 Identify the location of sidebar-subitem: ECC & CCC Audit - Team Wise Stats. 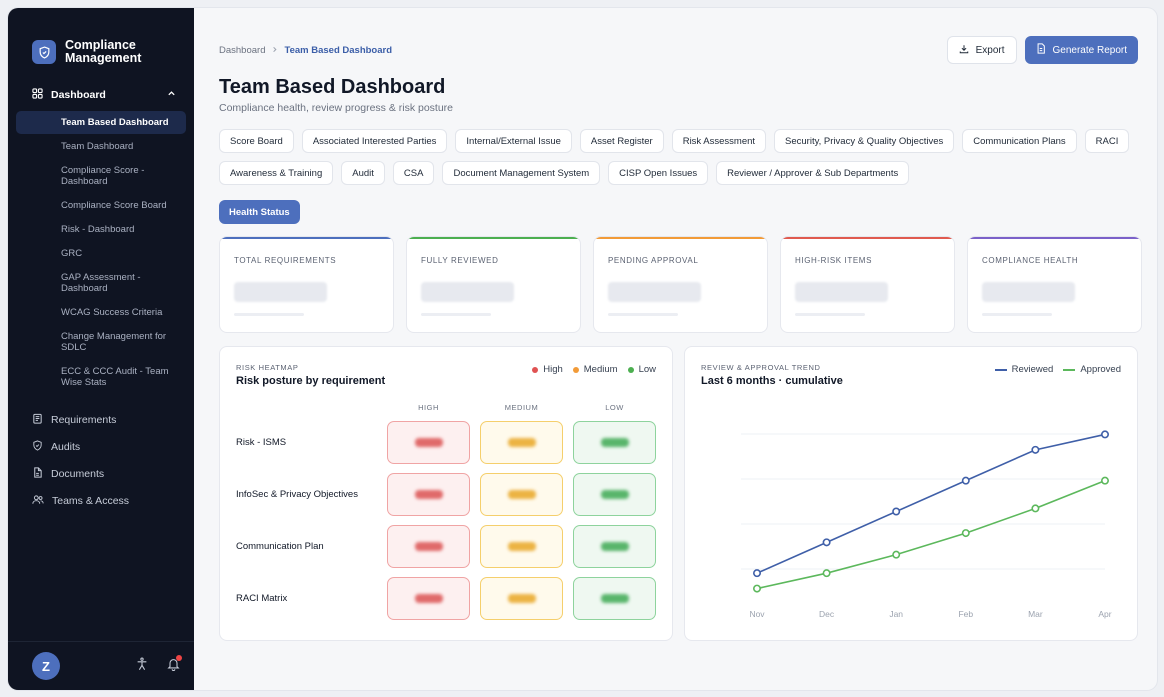
(101, 377).